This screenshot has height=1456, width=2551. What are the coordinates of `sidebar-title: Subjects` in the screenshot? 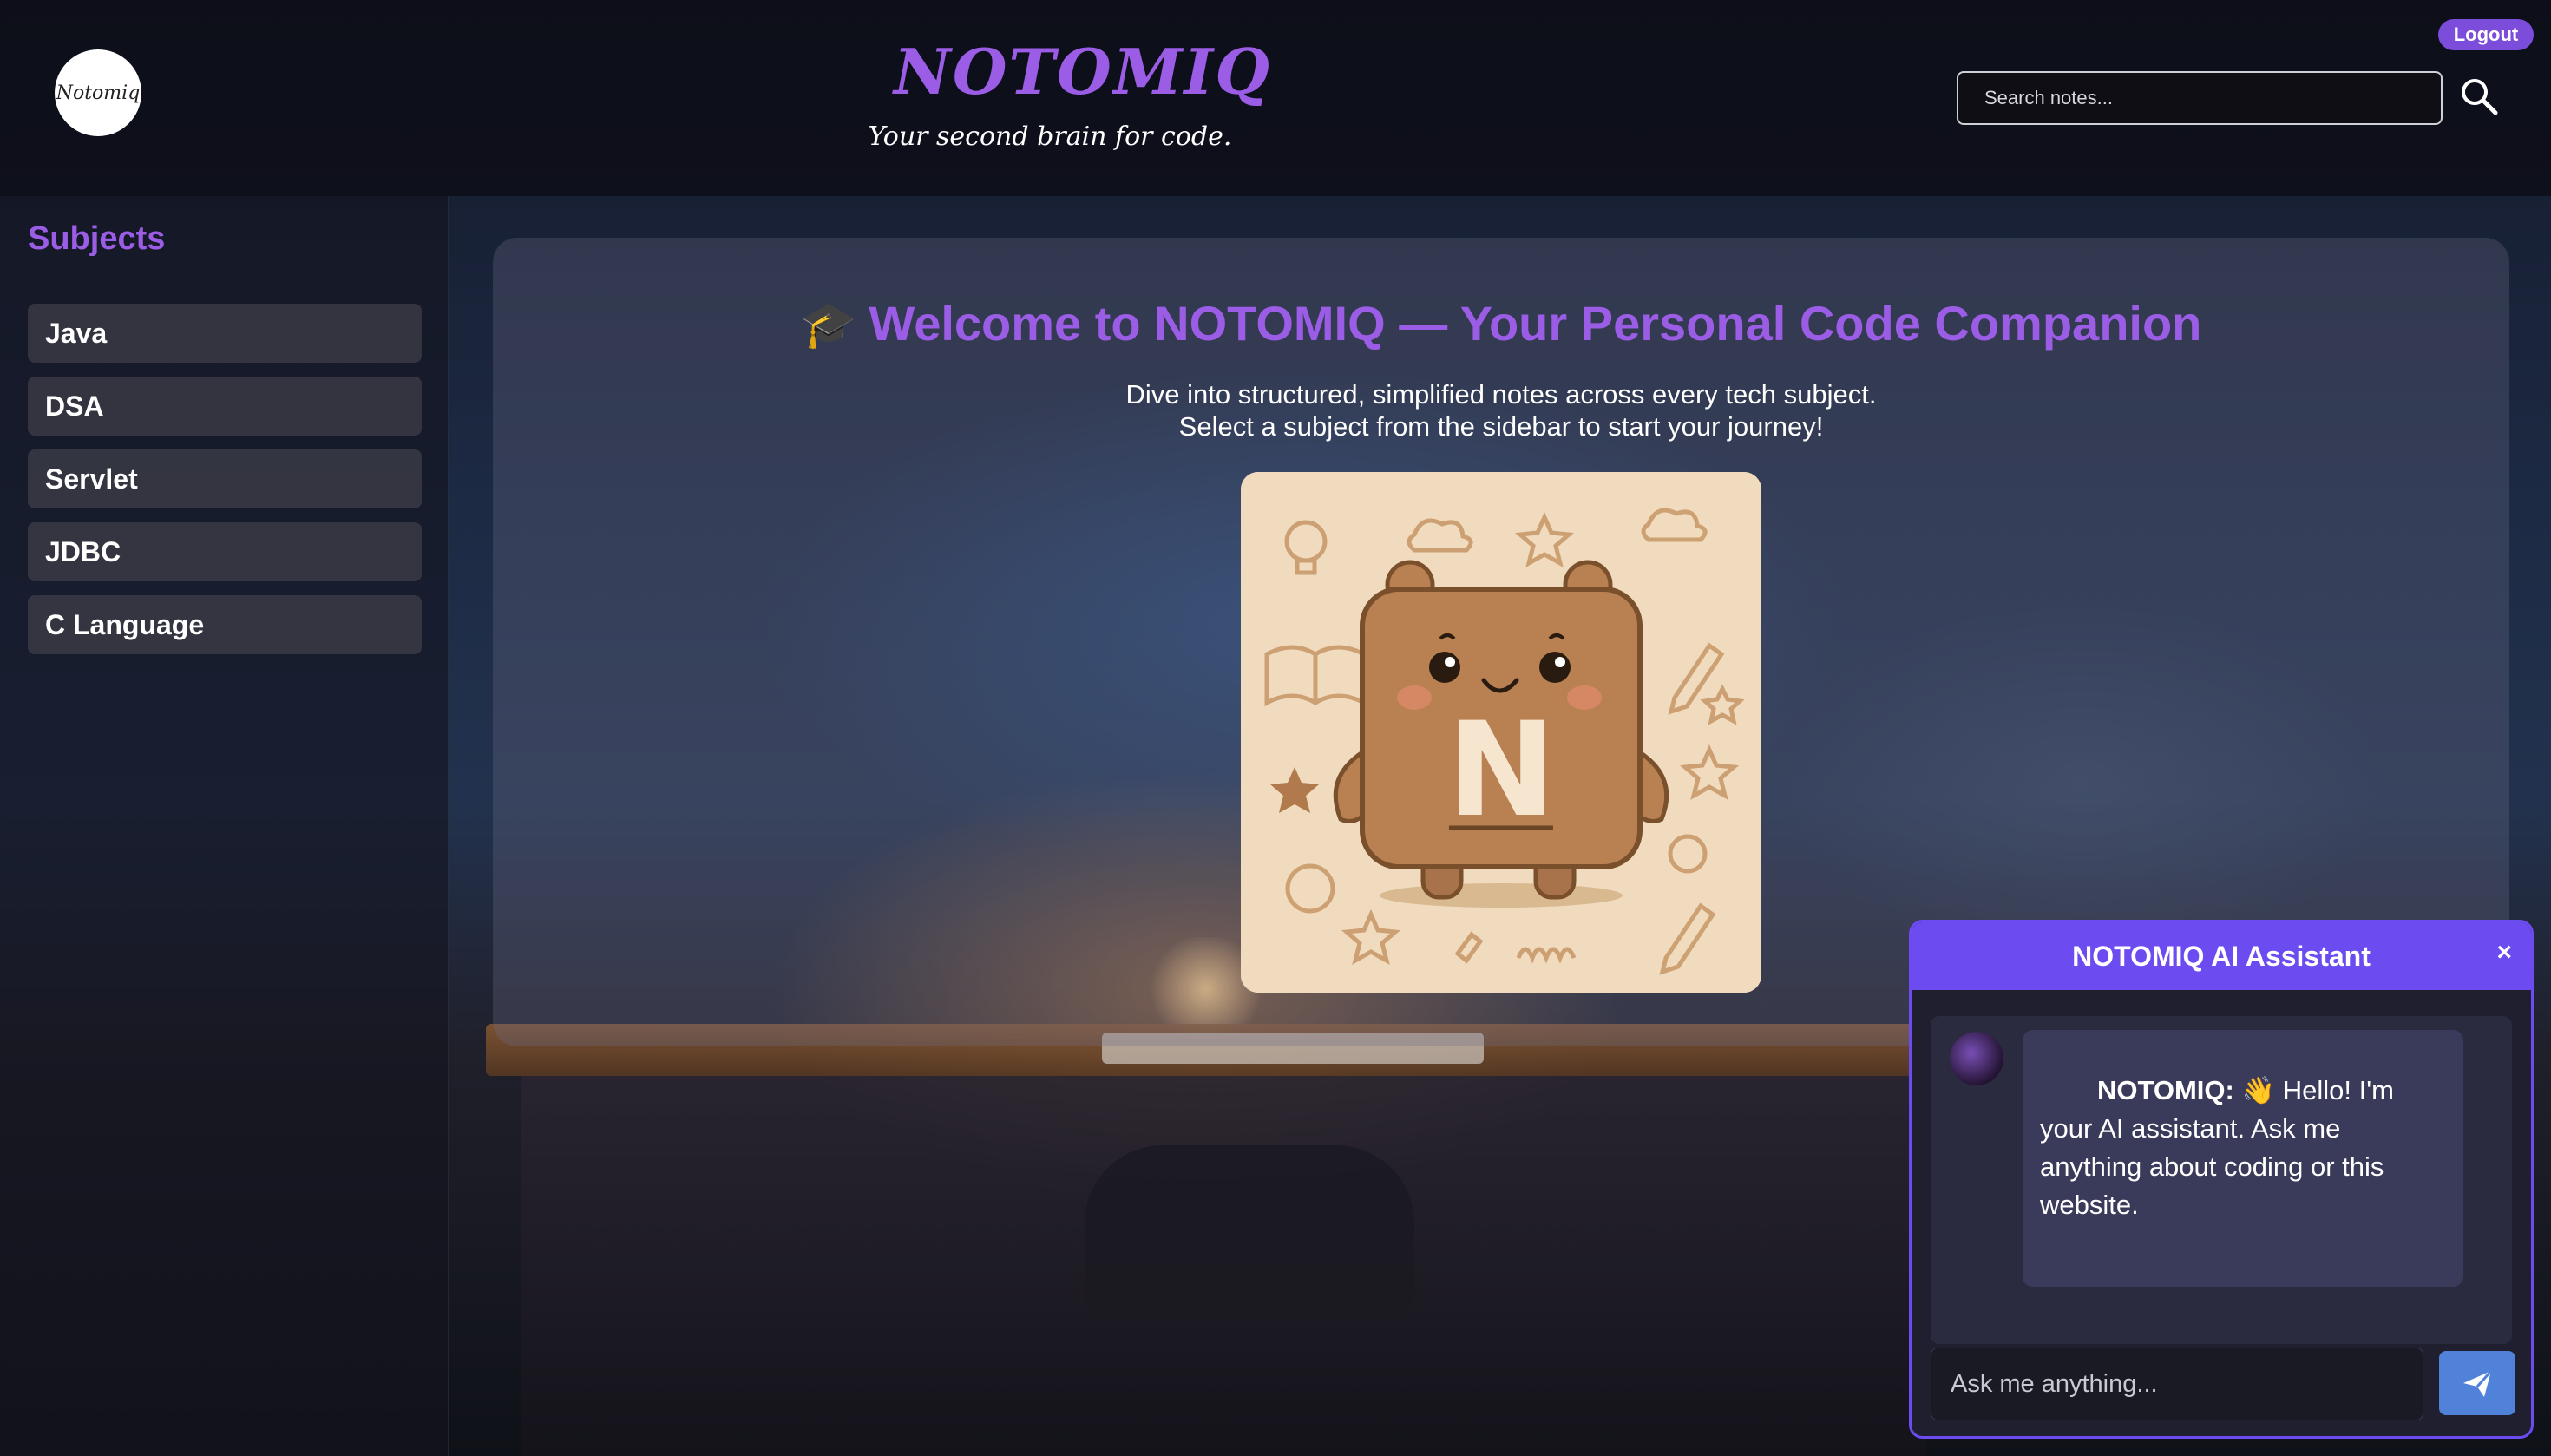 It's located at (97, 238).